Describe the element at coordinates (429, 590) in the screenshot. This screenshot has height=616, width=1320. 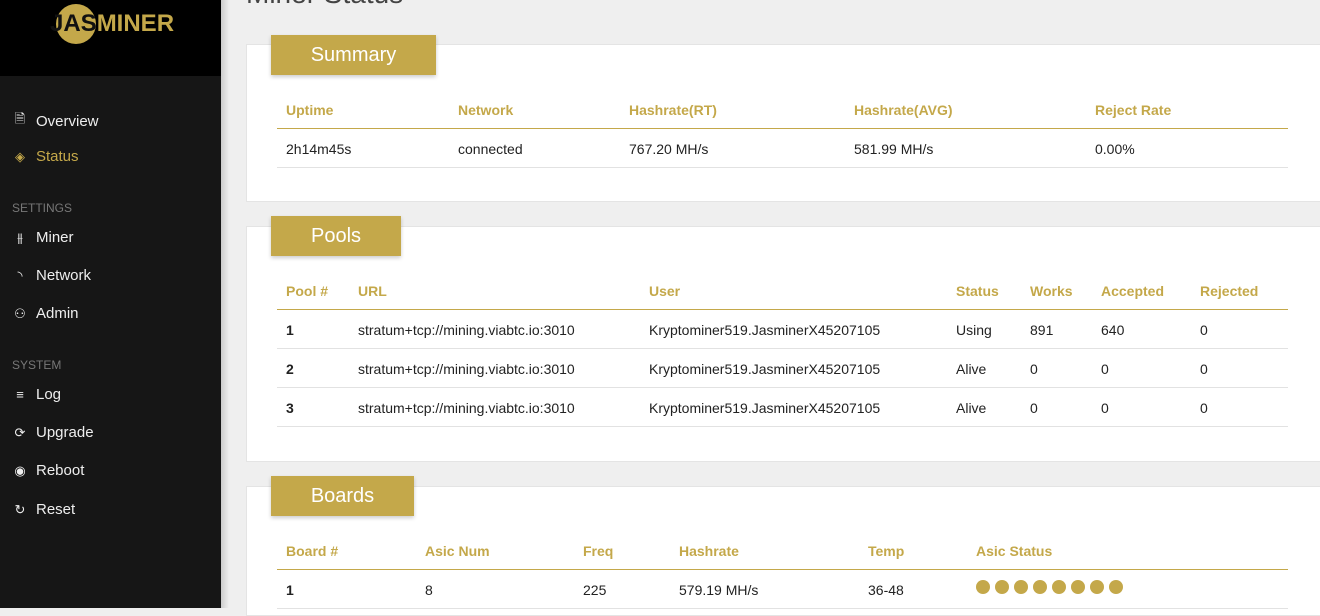
I see `table-cell: 8` at that location.